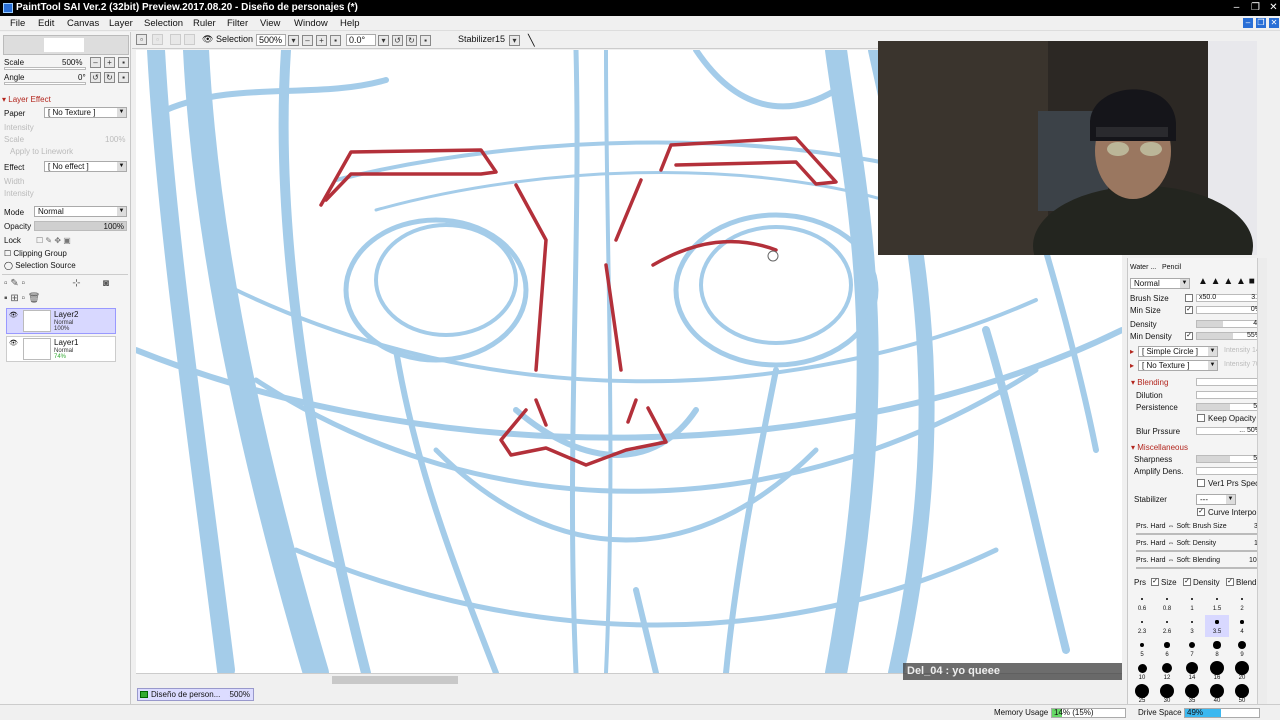  I want to click on stabilizer-dropdown-icon: ▾, so click(514, 40).